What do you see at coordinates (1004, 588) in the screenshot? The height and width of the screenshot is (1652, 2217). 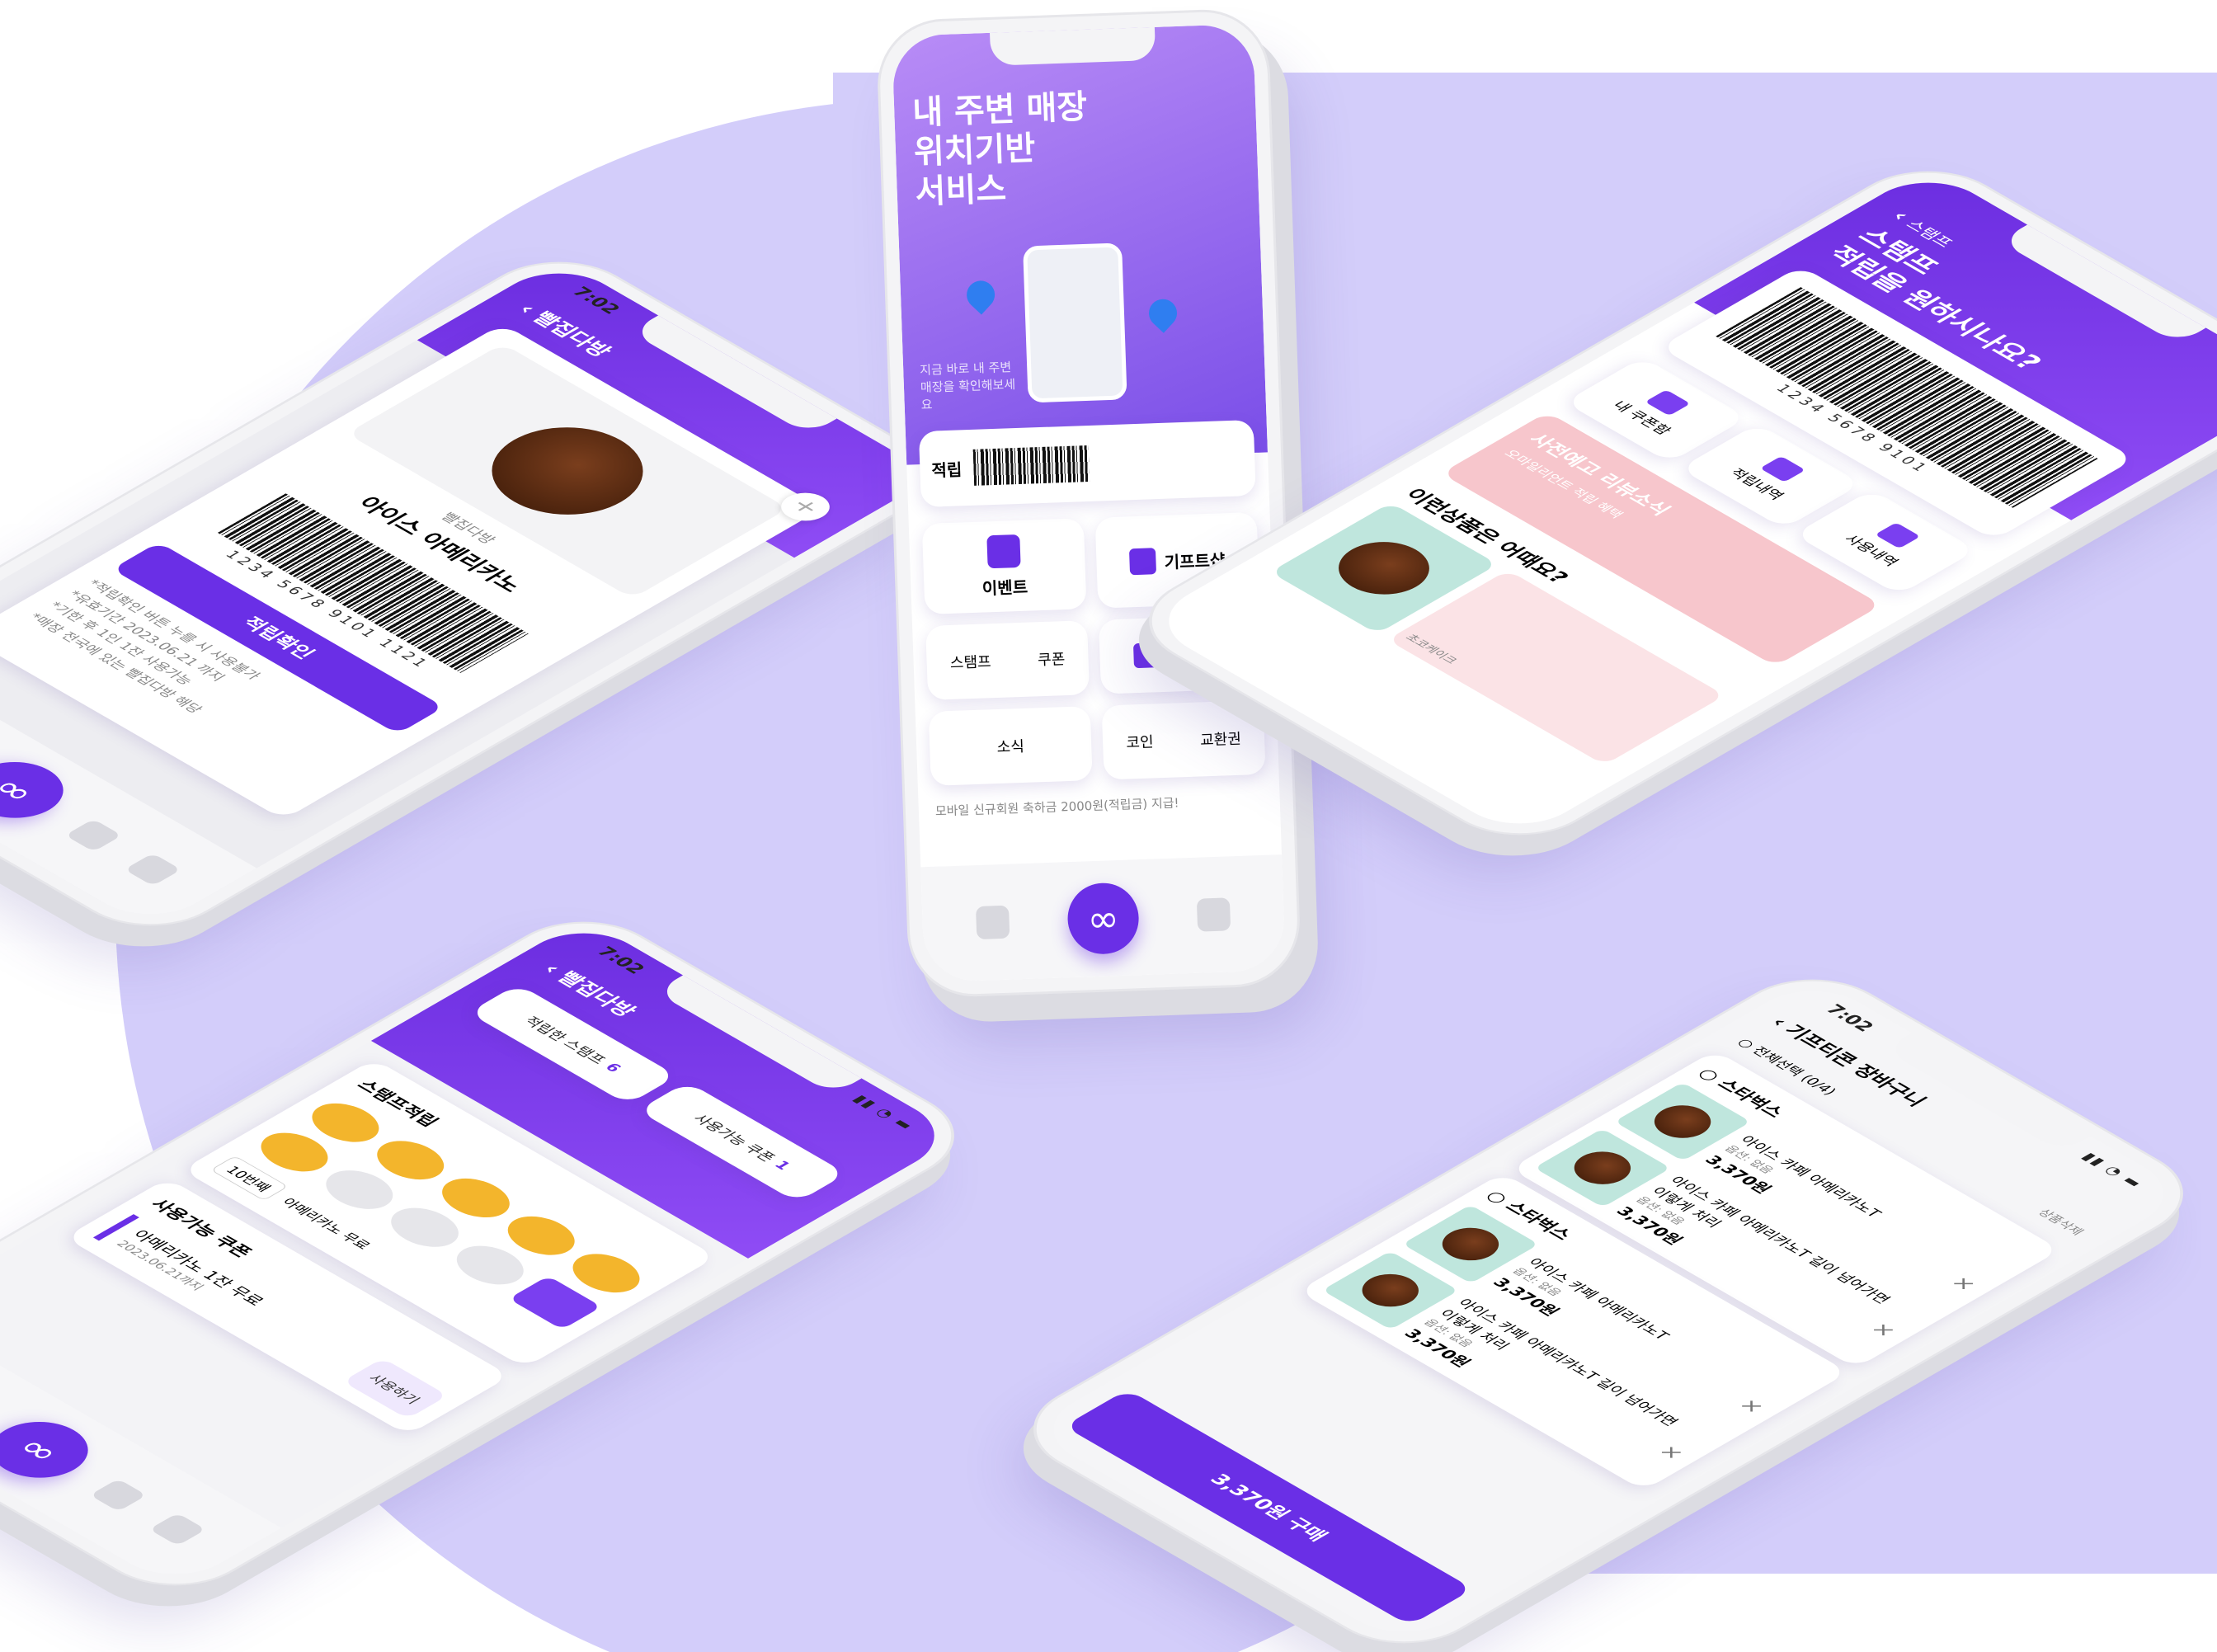 I see `menu-label: 이벤트` at bounding box center [1004, 588].